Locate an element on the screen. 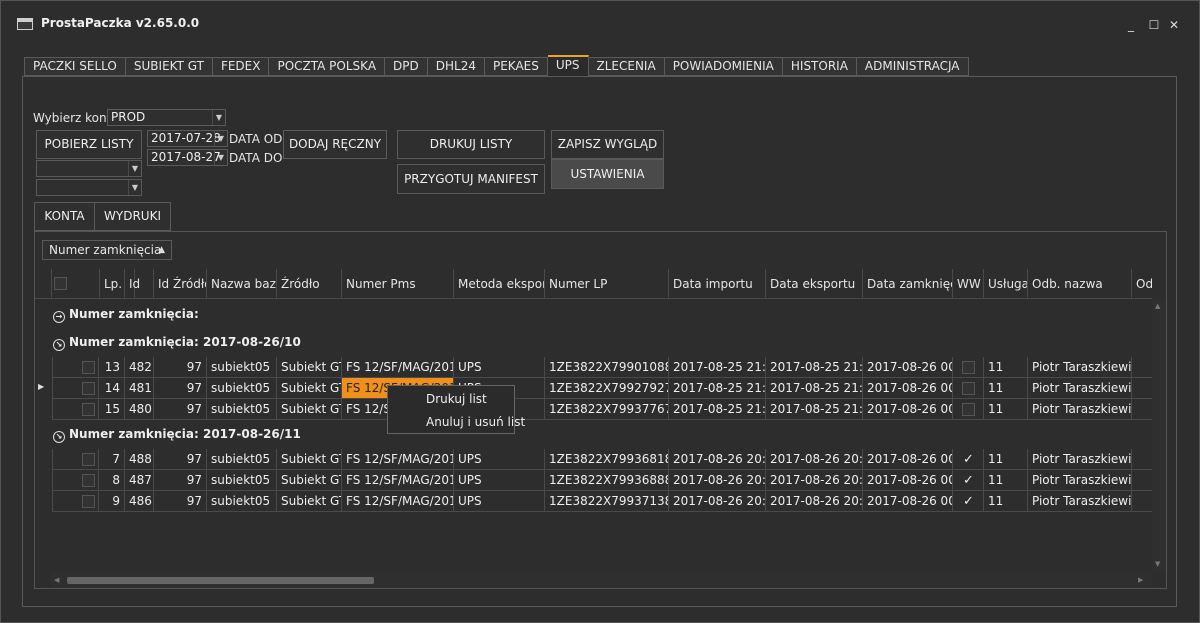  fetch-labels-button: POBIERZ LISTY is located at coordinates (89, 144).